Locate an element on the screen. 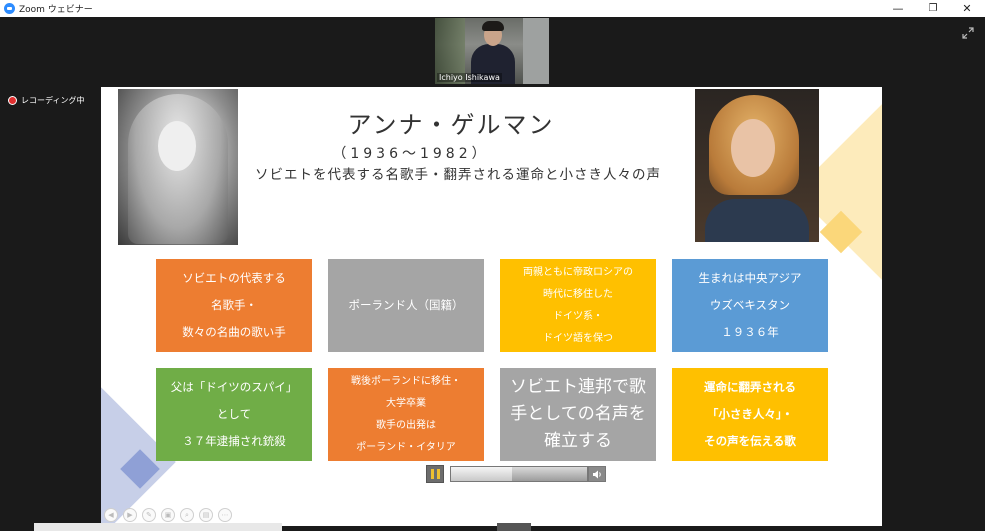 The width and height of the screenshot is (985, 531). expand-icon is located at coordinates (969, 34).